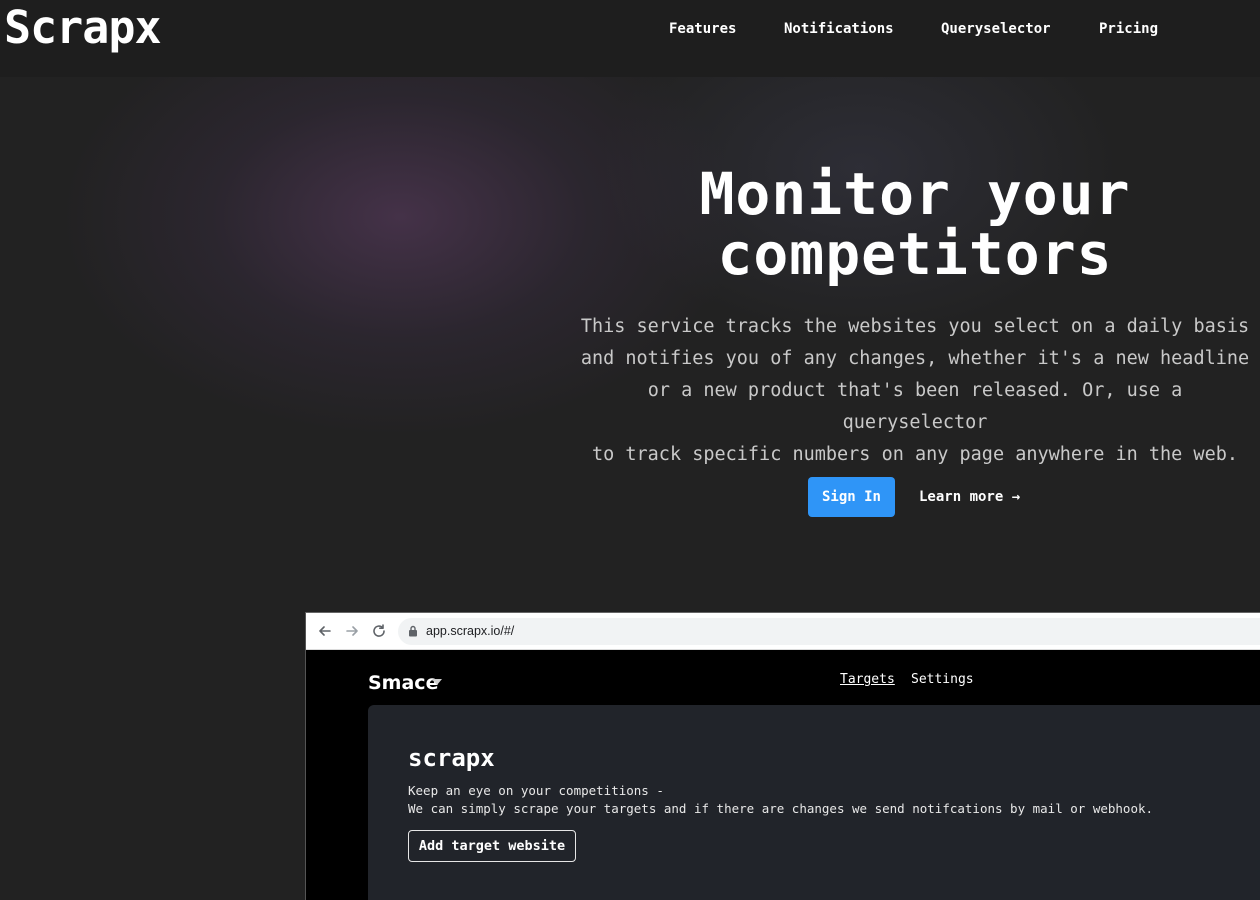 The image size is (1260, 900). What do you see at coordinates (437, 682) in the screenshot?
I see `chevron-down-icon` at bounding box center [437, 682].